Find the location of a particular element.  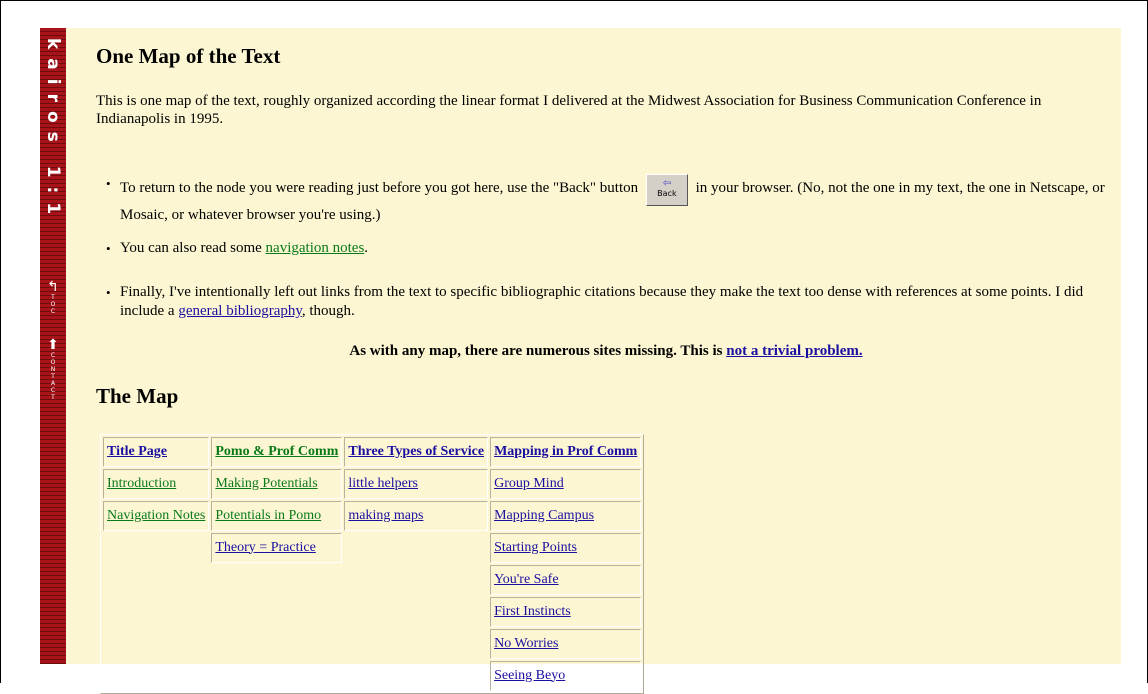

page-title: One Map of the Text is located at coordinates (188, 56).